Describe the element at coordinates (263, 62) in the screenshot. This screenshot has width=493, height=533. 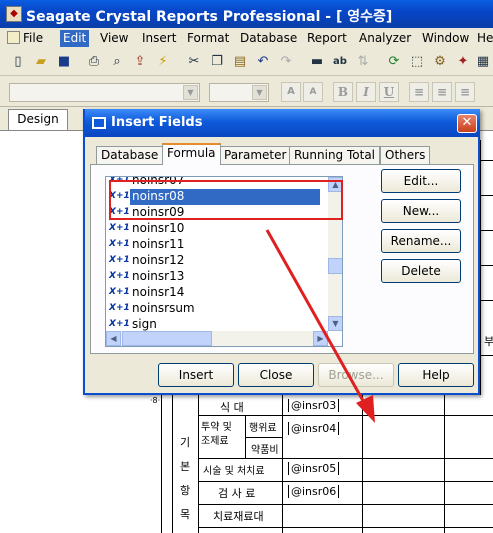
I see `undo-icon: ↶` at that location.